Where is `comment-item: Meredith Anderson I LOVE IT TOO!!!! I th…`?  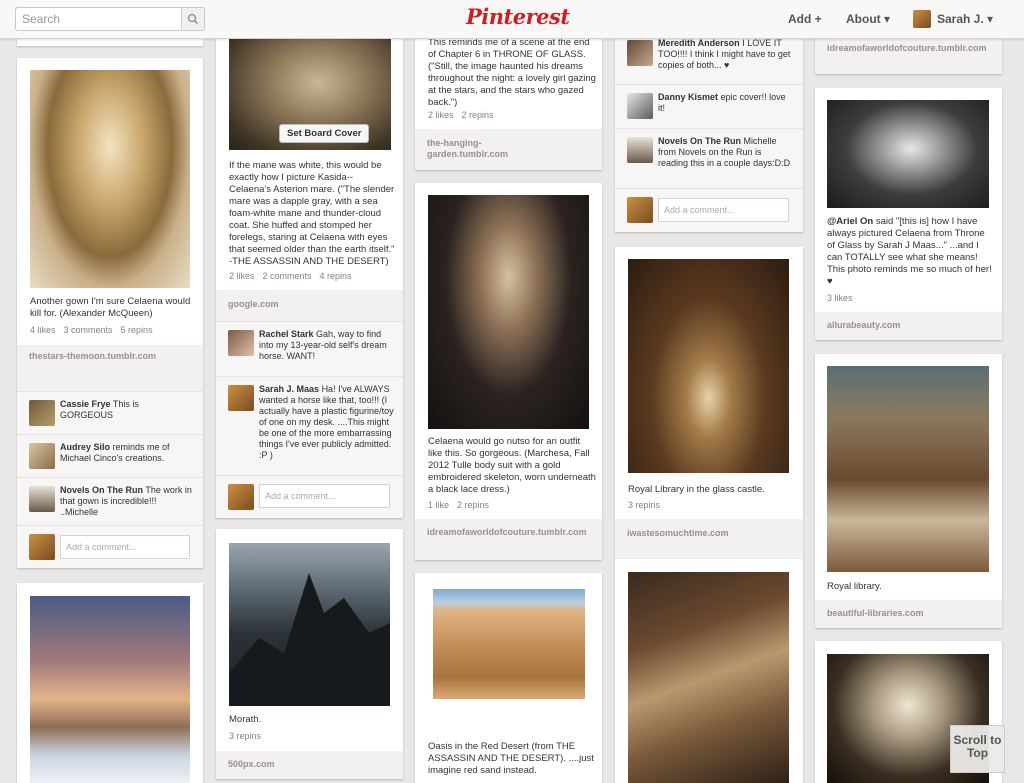 comment-item: Meredith Anderson I LOVE IT TOO!!!! I th… is located at coordinates (709, 61).